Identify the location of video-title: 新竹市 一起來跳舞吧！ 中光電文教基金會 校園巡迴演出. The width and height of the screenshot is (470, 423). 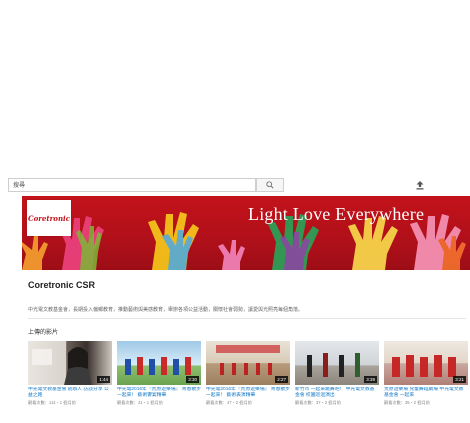
(337, 393).